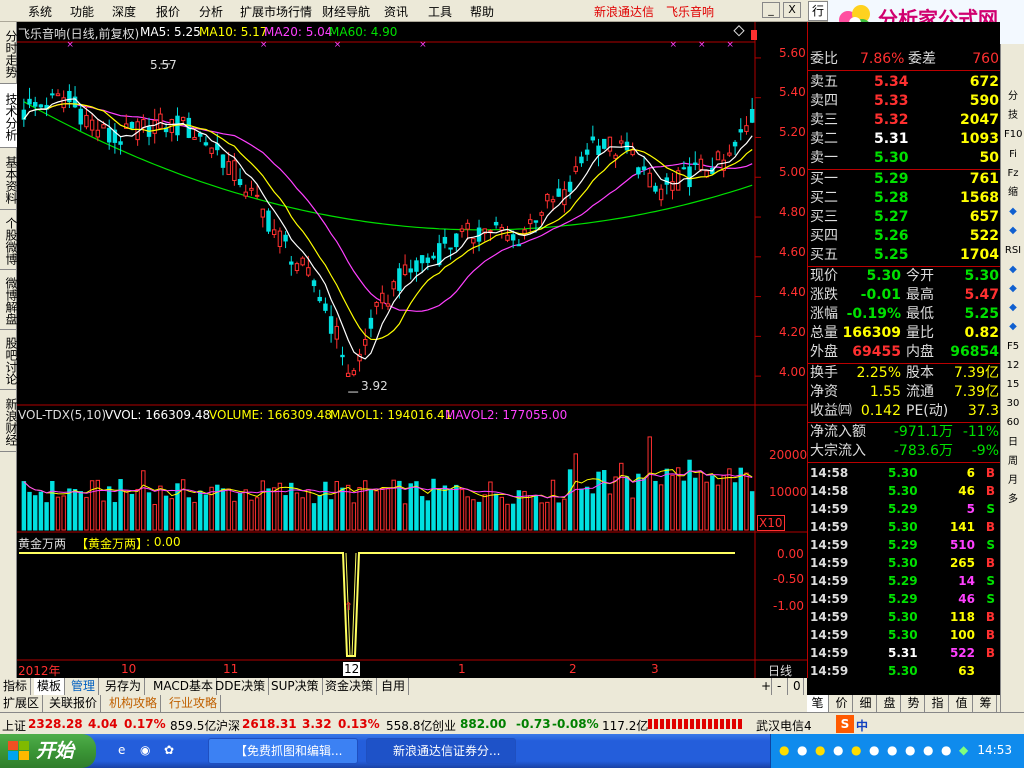 Image resolution: width=1024 pixels, height=768 pixels. I want to click on right-panel-tab: 盘, so click(890, 703).